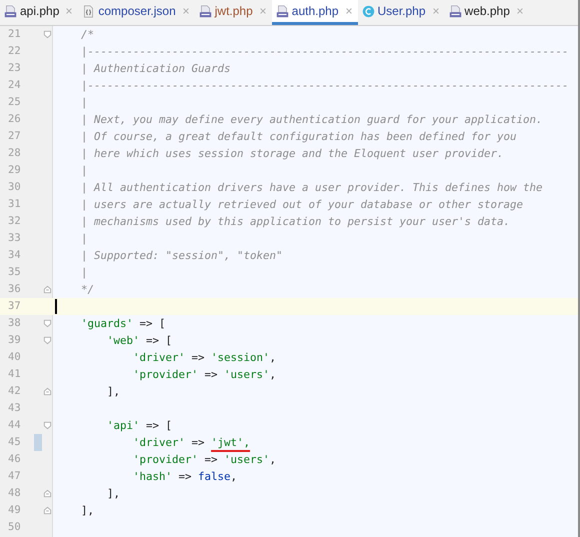 Image resolution: width=580 pixels, height=537 pixels. I want to click on file-tab: api.php, so click(39, 12).